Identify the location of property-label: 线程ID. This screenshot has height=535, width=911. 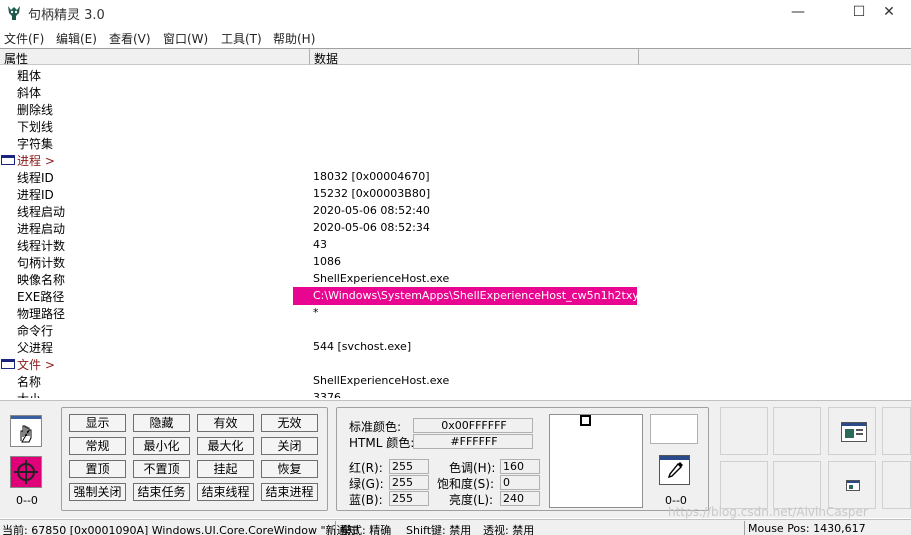
(35, 178).